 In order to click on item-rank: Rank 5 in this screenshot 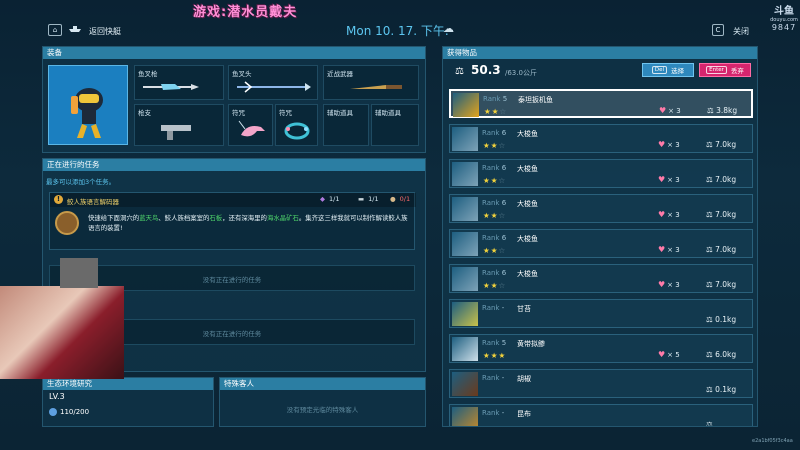, I will do `click(495, 99)`.